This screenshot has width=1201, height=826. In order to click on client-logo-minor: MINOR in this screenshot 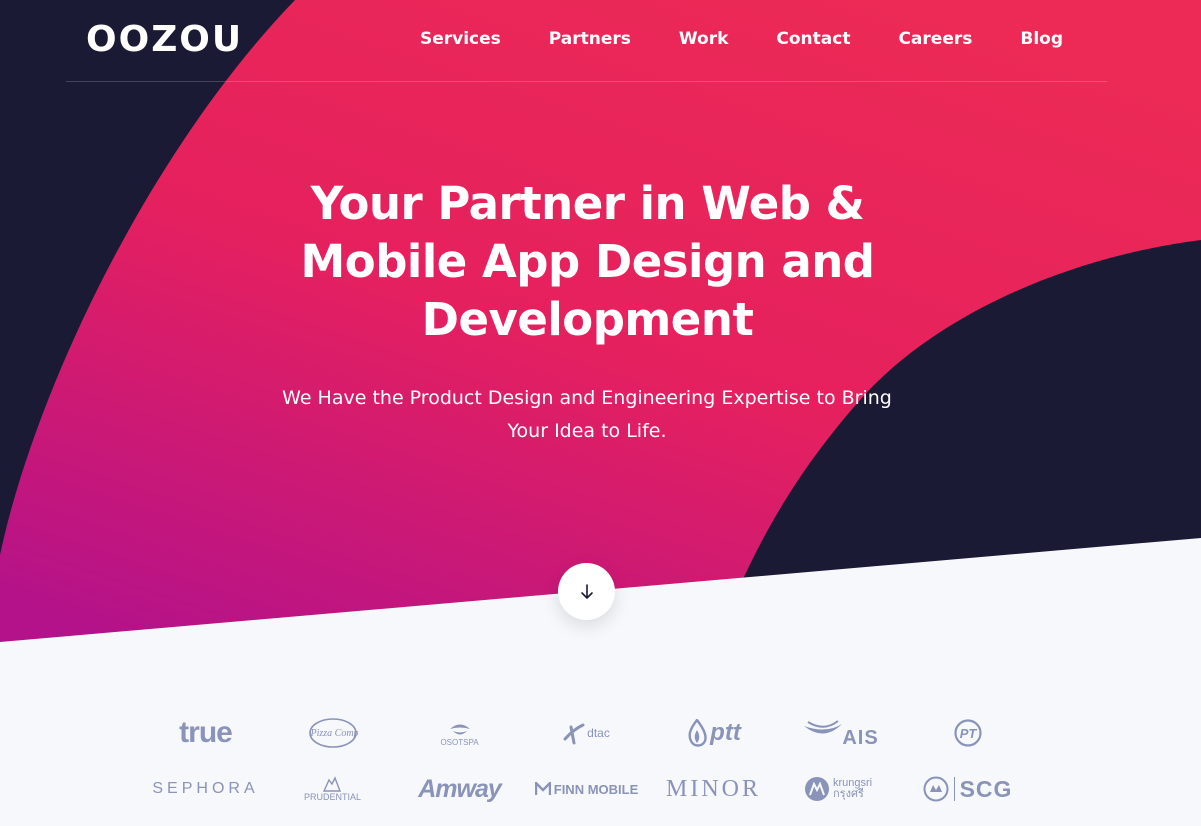, I will do `click(713, 788)`.